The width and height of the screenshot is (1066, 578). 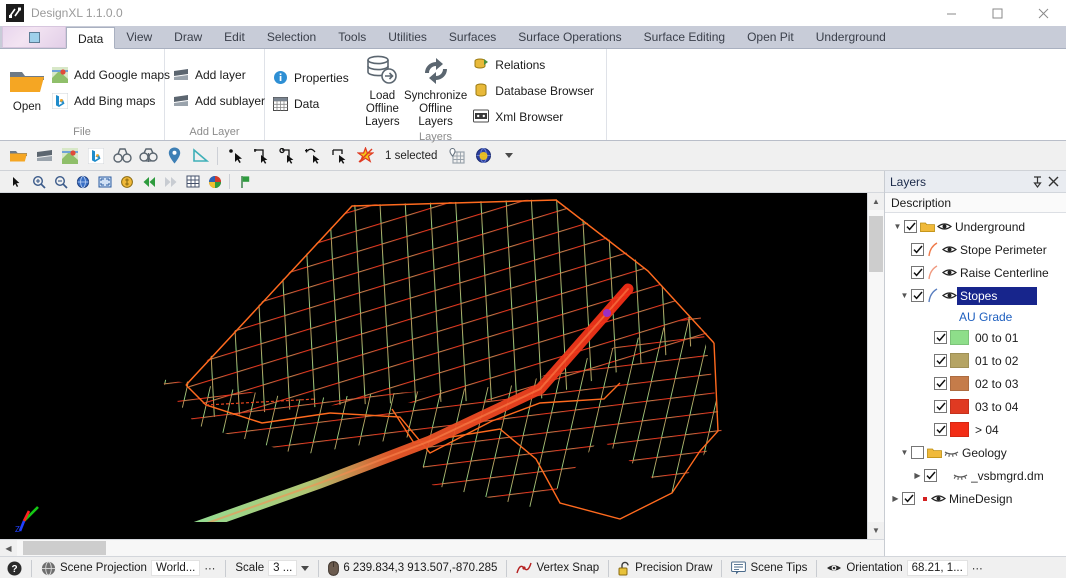 I want to click on horizontal-scroll-thumb, so click(x=64, y=548).